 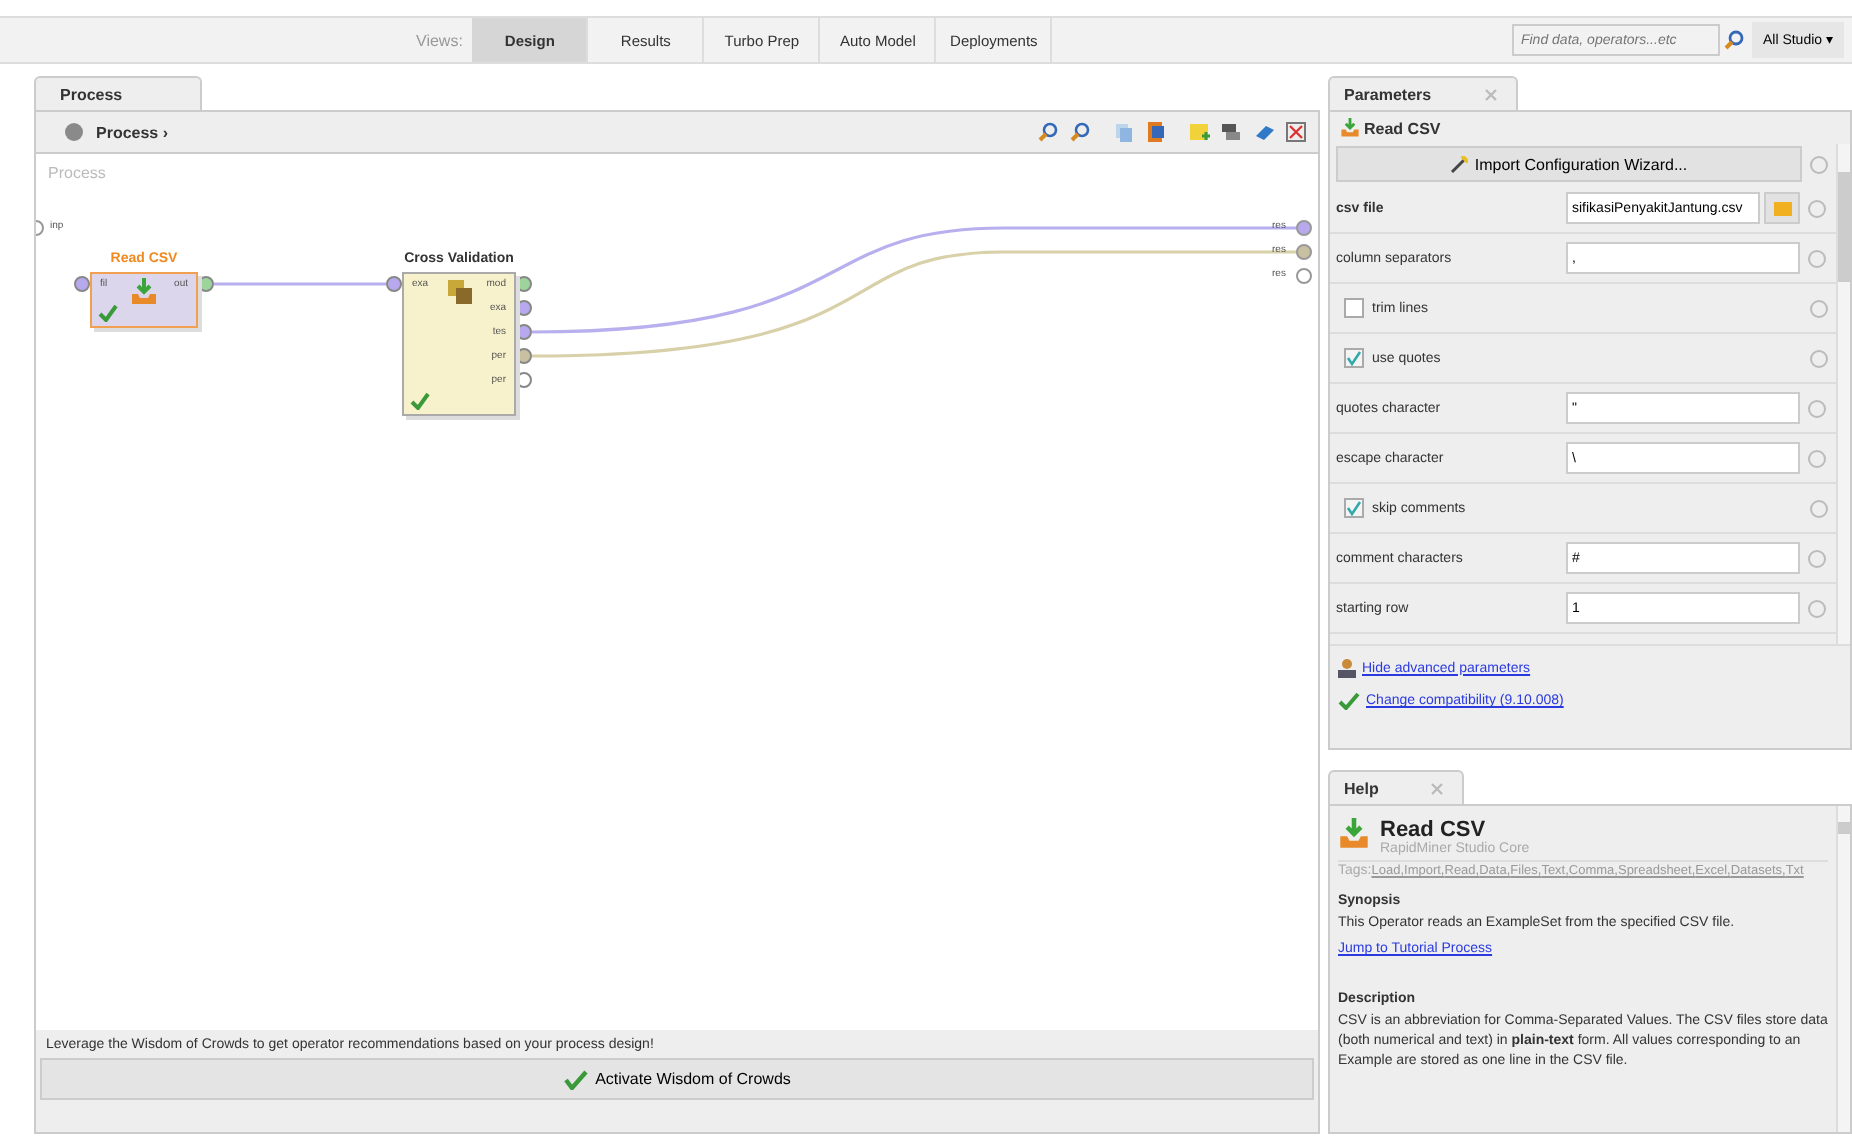 What do you see at coordinates (1080, 132) in the screenshot?
I see `zoom-out-icon` at bounding box center [1080, 132].